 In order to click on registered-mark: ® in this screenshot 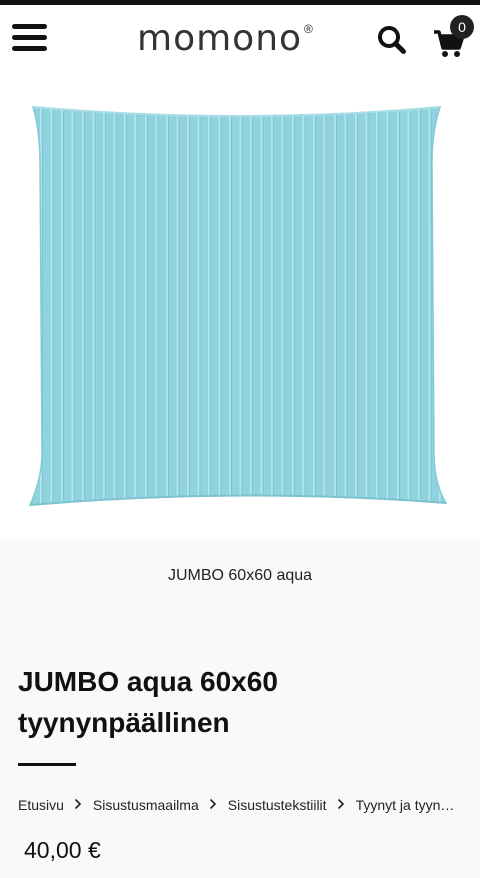, I will do `click(308, 29)`.